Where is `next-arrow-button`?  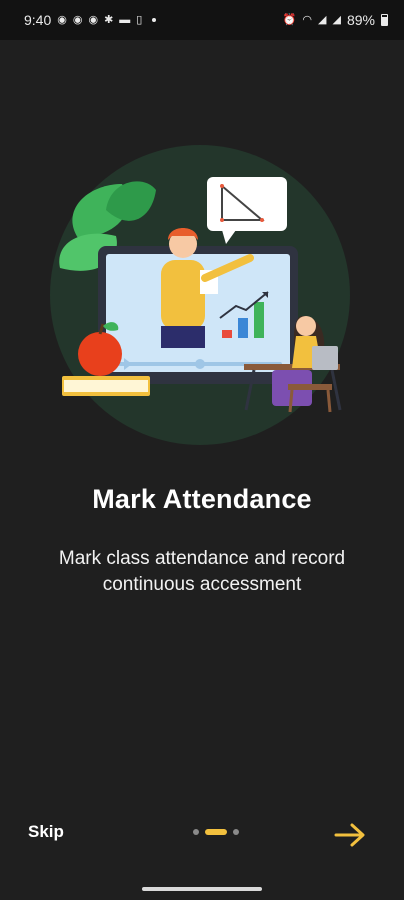
next-arrow-button is located at coordinates (350, 835).